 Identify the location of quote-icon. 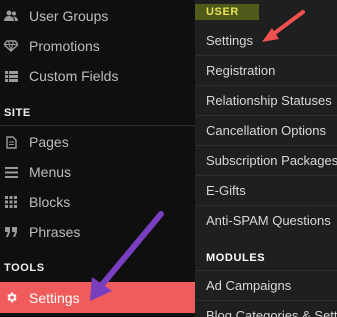
(11, 232).